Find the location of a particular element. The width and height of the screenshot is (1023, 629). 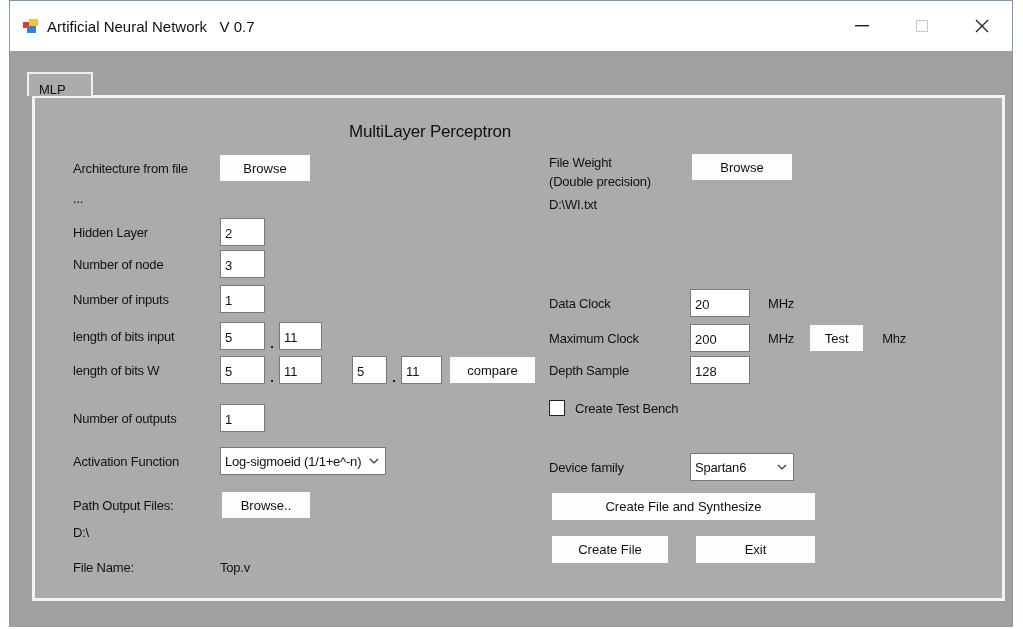

input-field: 20 is located at coordinates (720, 303).